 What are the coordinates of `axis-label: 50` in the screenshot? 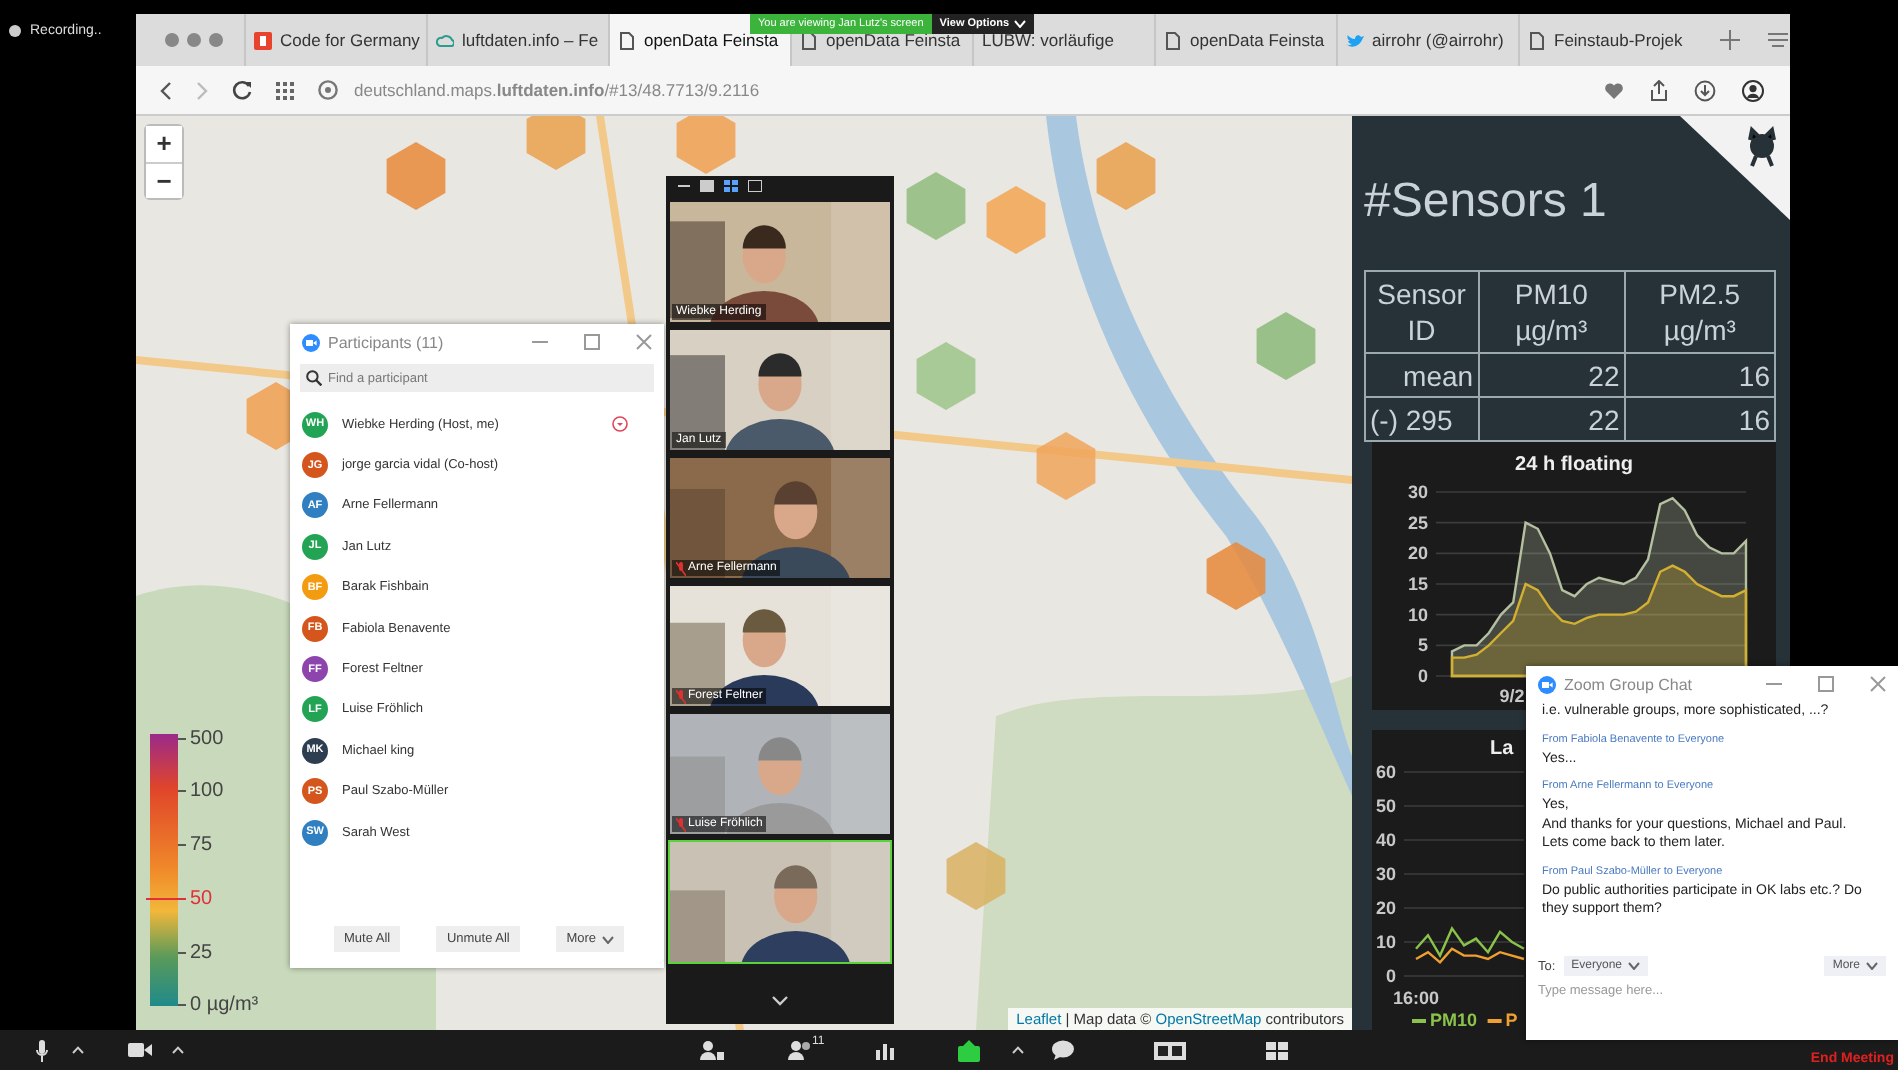 It's located at (1385, 806).